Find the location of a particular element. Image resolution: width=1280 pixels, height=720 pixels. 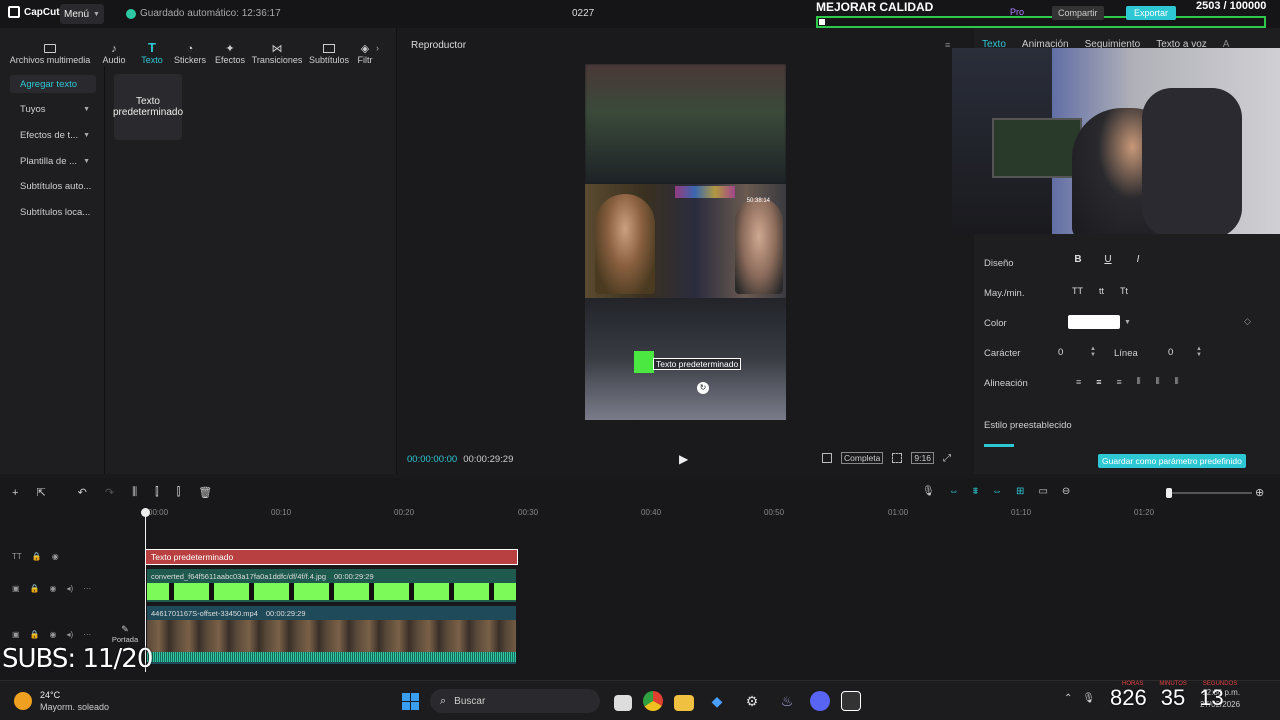

tabs-scroll-right-icon: › is located at coordinates (382, 48).